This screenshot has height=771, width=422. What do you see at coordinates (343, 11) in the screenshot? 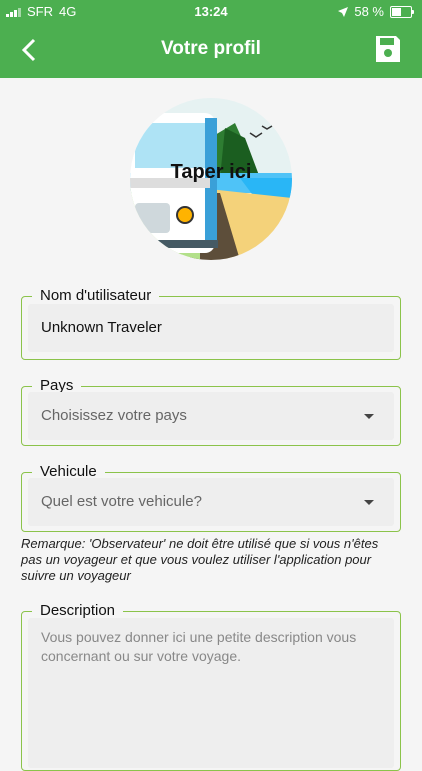
I see `location-icon` at bounding box center [343, 11].